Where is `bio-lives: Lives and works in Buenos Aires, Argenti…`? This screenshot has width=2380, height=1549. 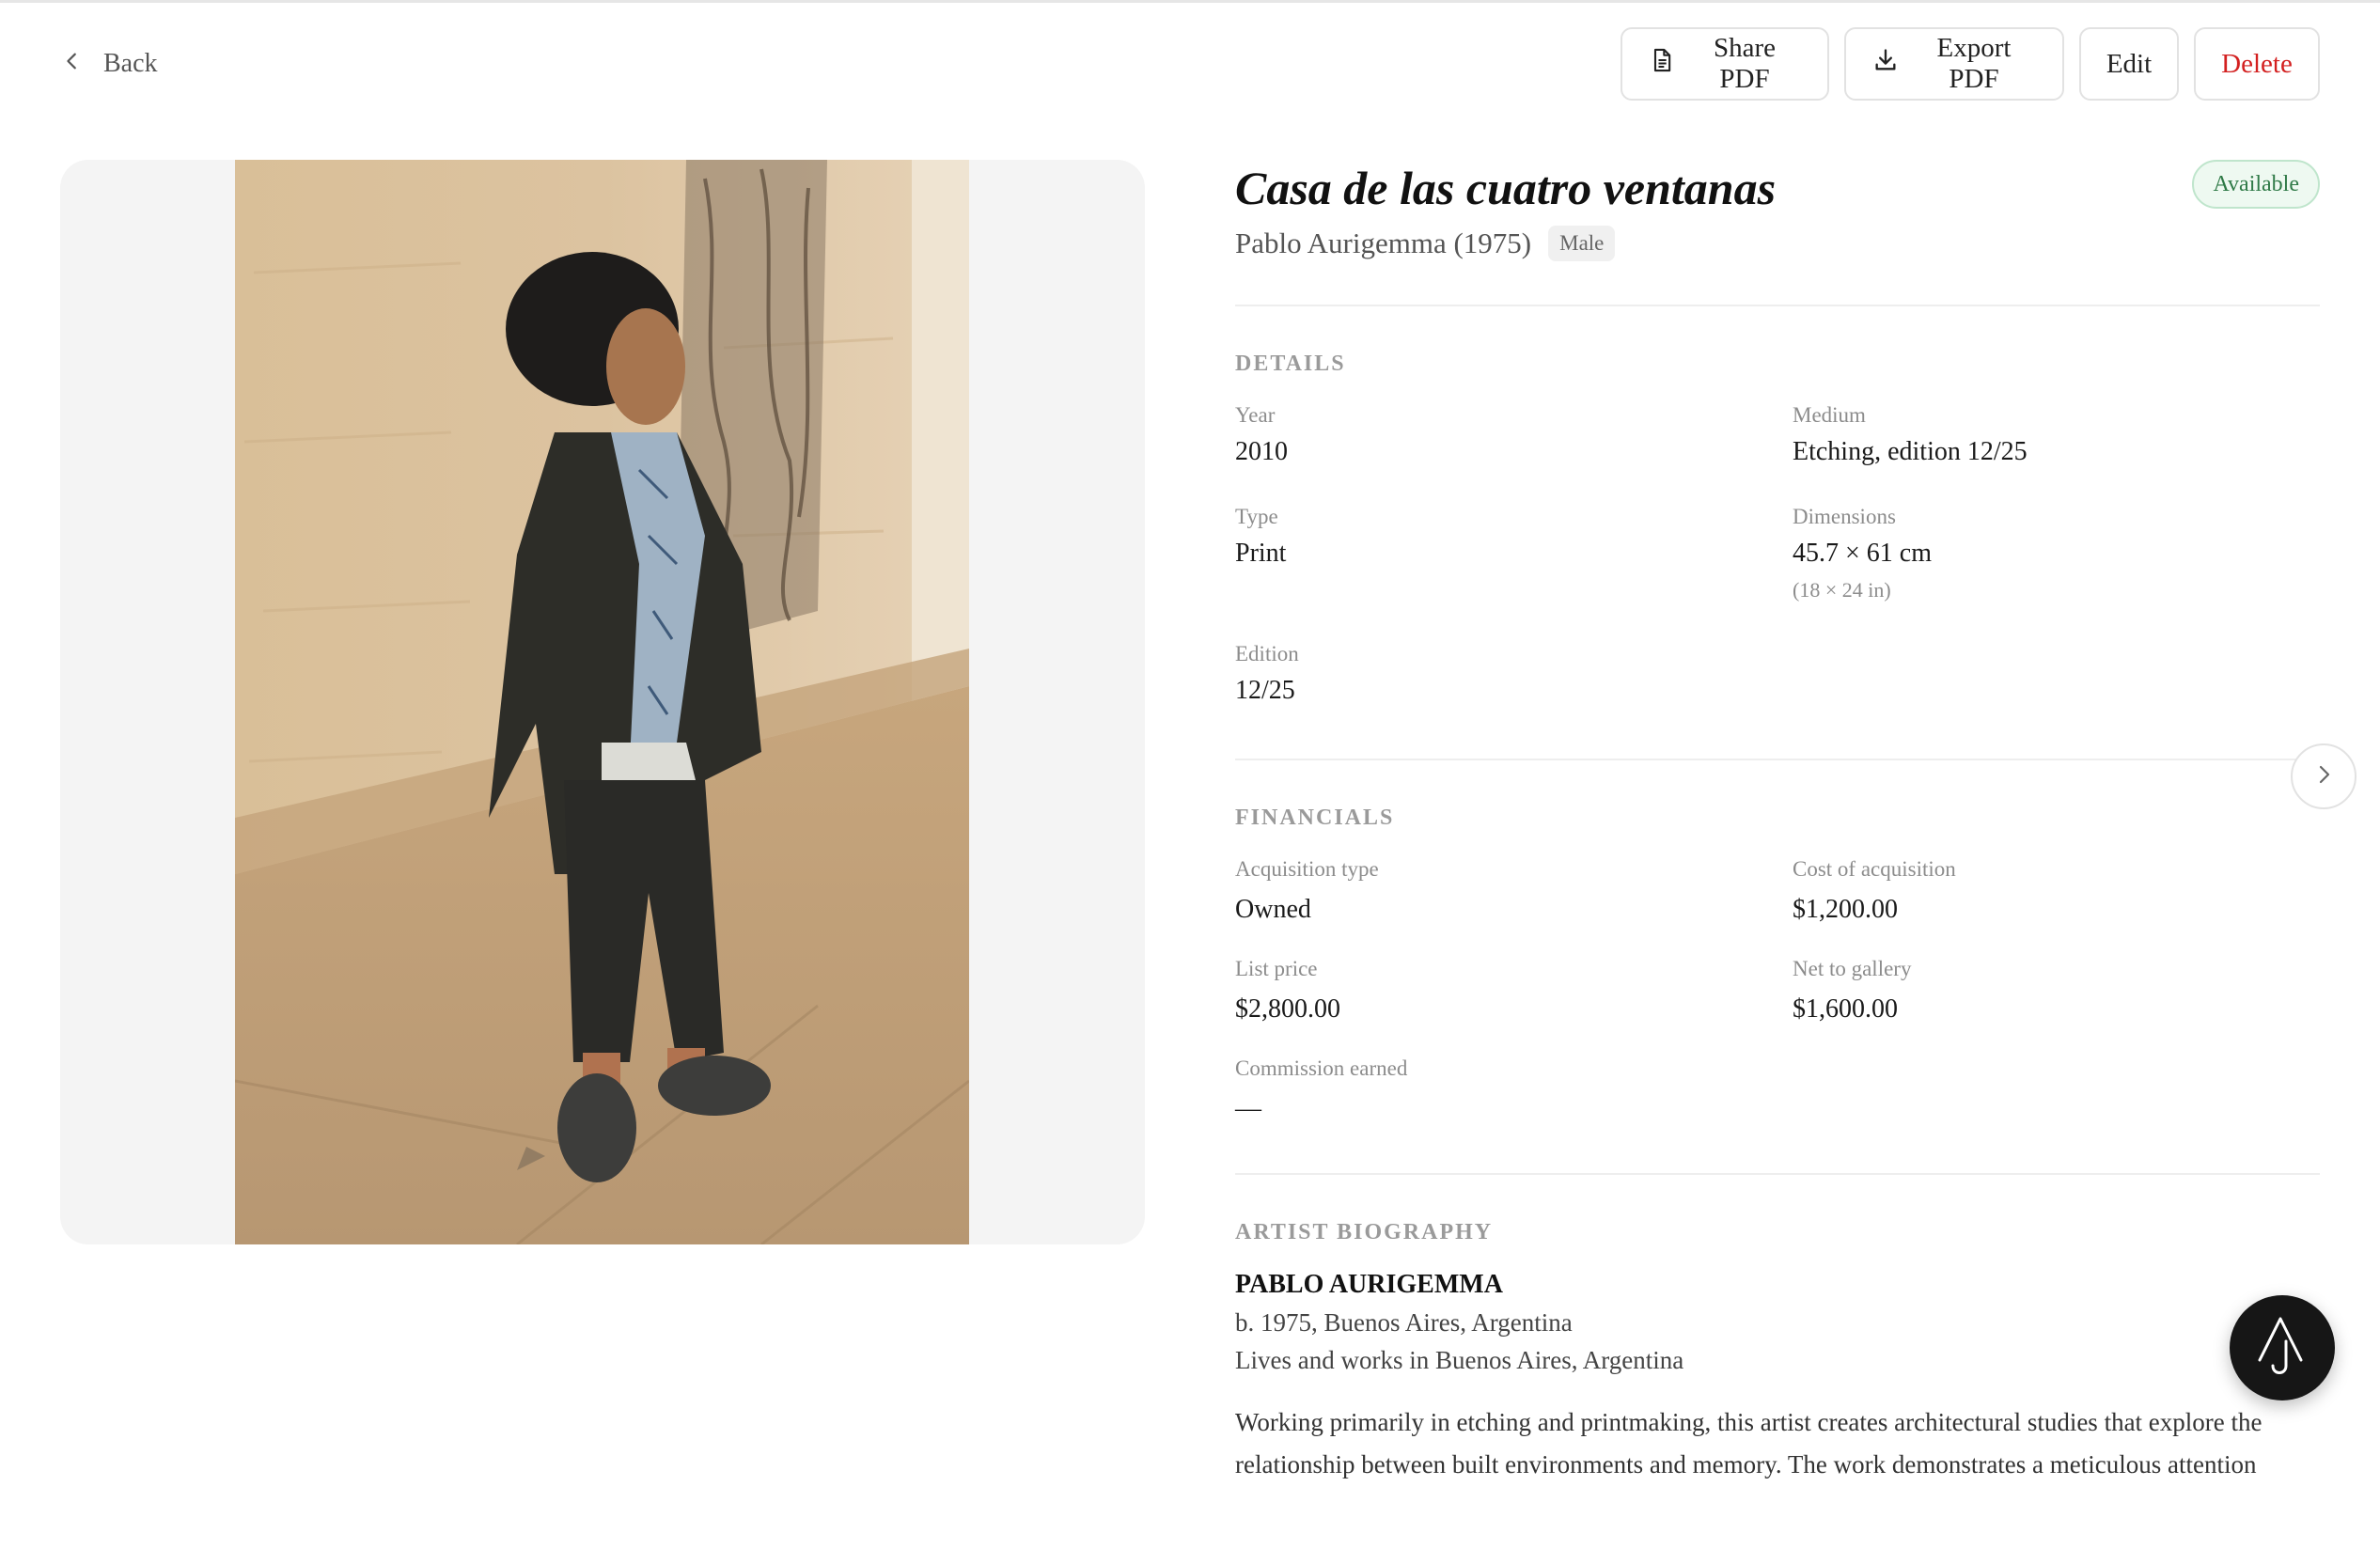 bio-lives: Lives and works in Buenos Aires, Argenti… is located at coordinates (1459, 1360).